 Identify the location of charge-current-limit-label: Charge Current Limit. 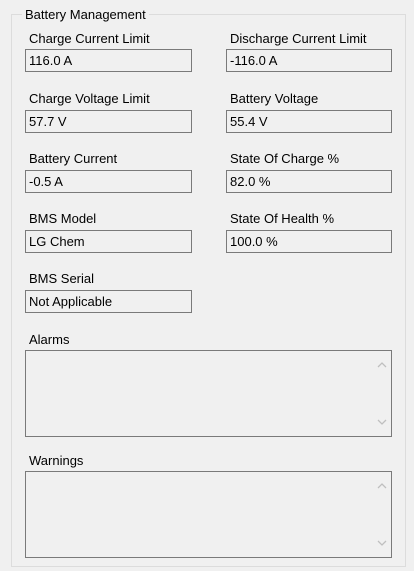
(89, 38).